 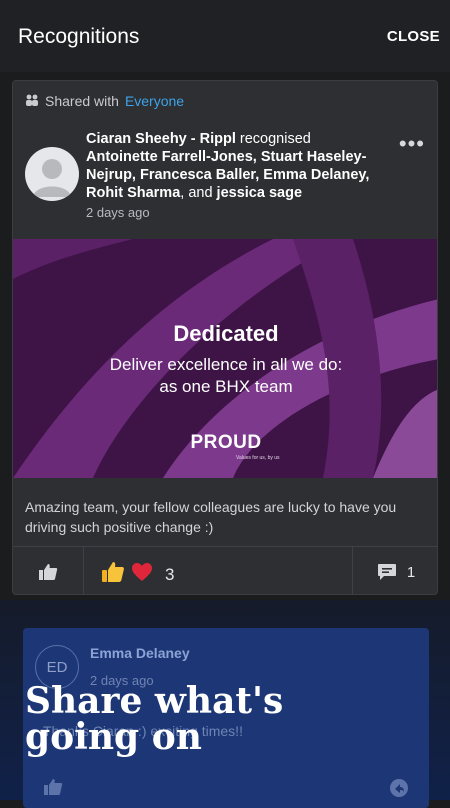 I want to click on more-options-icon: •••, so click(x=412, y=144).